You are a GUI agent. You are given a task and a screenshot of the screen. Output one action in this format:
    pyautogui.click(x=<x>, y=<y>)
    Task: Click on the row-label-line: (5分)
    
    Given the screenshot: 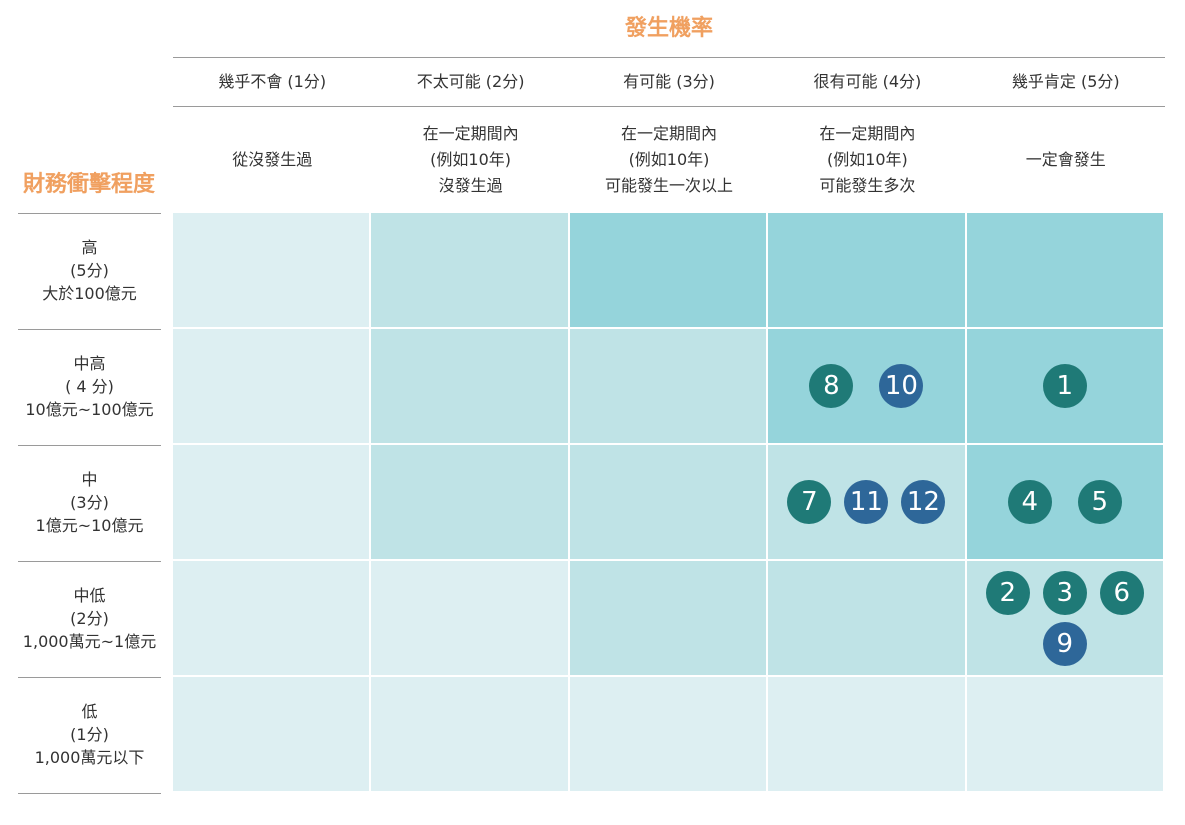 What is the action you would take?
    pyautogui.click(x=89, y=270)
    